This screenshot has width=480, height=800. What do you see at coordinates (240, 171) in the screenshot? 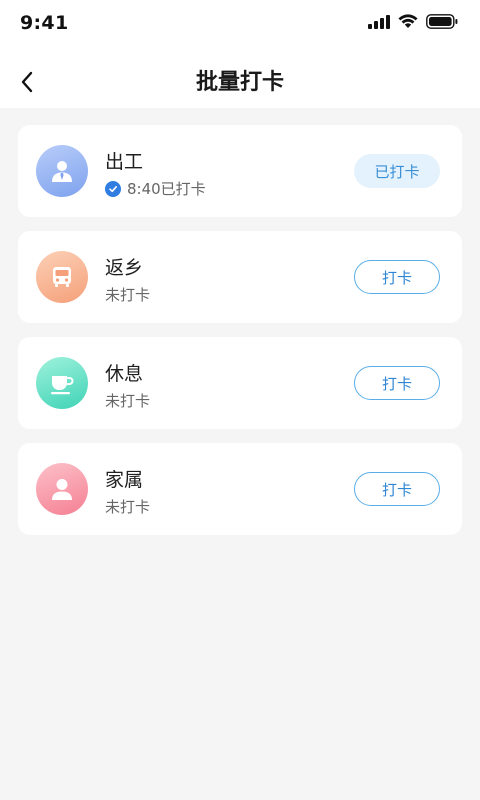
I see `list-item-work: 出工 8:40已打卡 已打卡` at bounding box center [240, 171].